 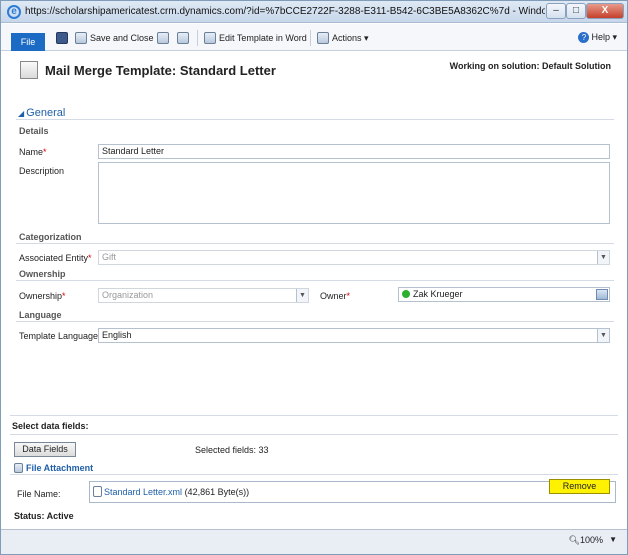 I want to click on help-menu-button: ? Help ▾, so click(x=597, y=37).